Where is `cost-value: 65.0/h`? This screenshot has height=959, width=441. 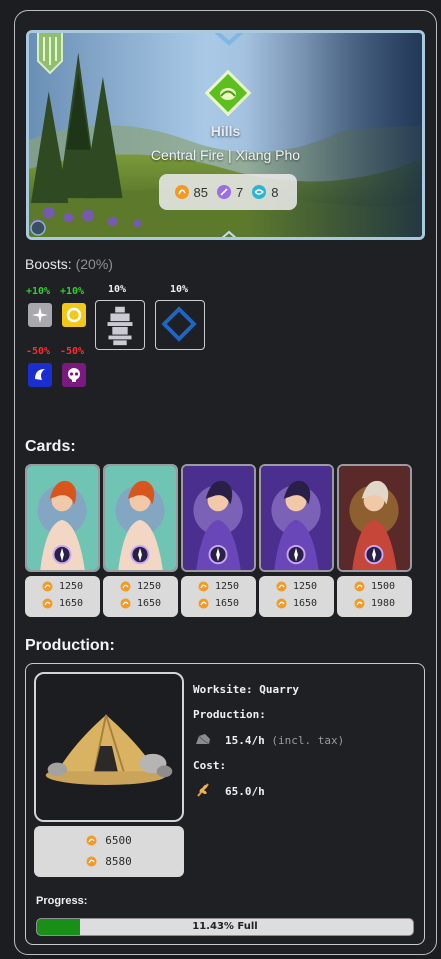 cost-value: 65.0/h is located at coordinates (245, 791).